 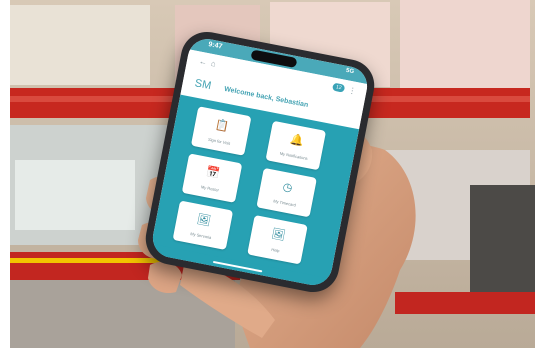 What do you see at coordinates (203, 62) in the screenshot?
I see `back-icon: ←` at bounding box center [203, 62].